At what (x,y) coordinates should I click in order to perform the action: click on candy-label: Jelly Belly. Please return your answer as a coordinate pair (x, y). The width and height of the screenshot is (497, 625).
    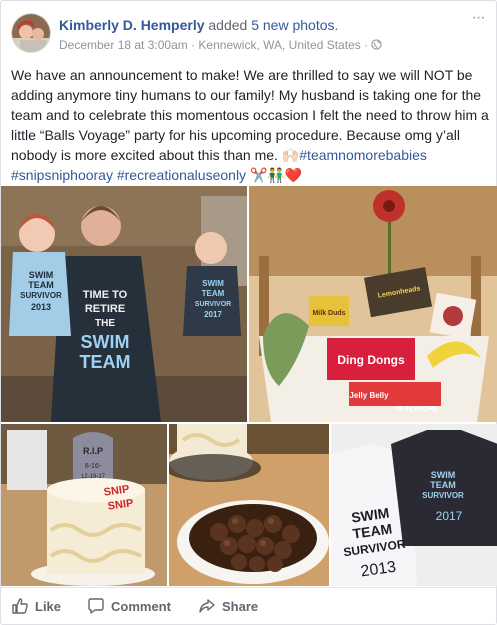
    Looking at the image, I should click on (369, 395).